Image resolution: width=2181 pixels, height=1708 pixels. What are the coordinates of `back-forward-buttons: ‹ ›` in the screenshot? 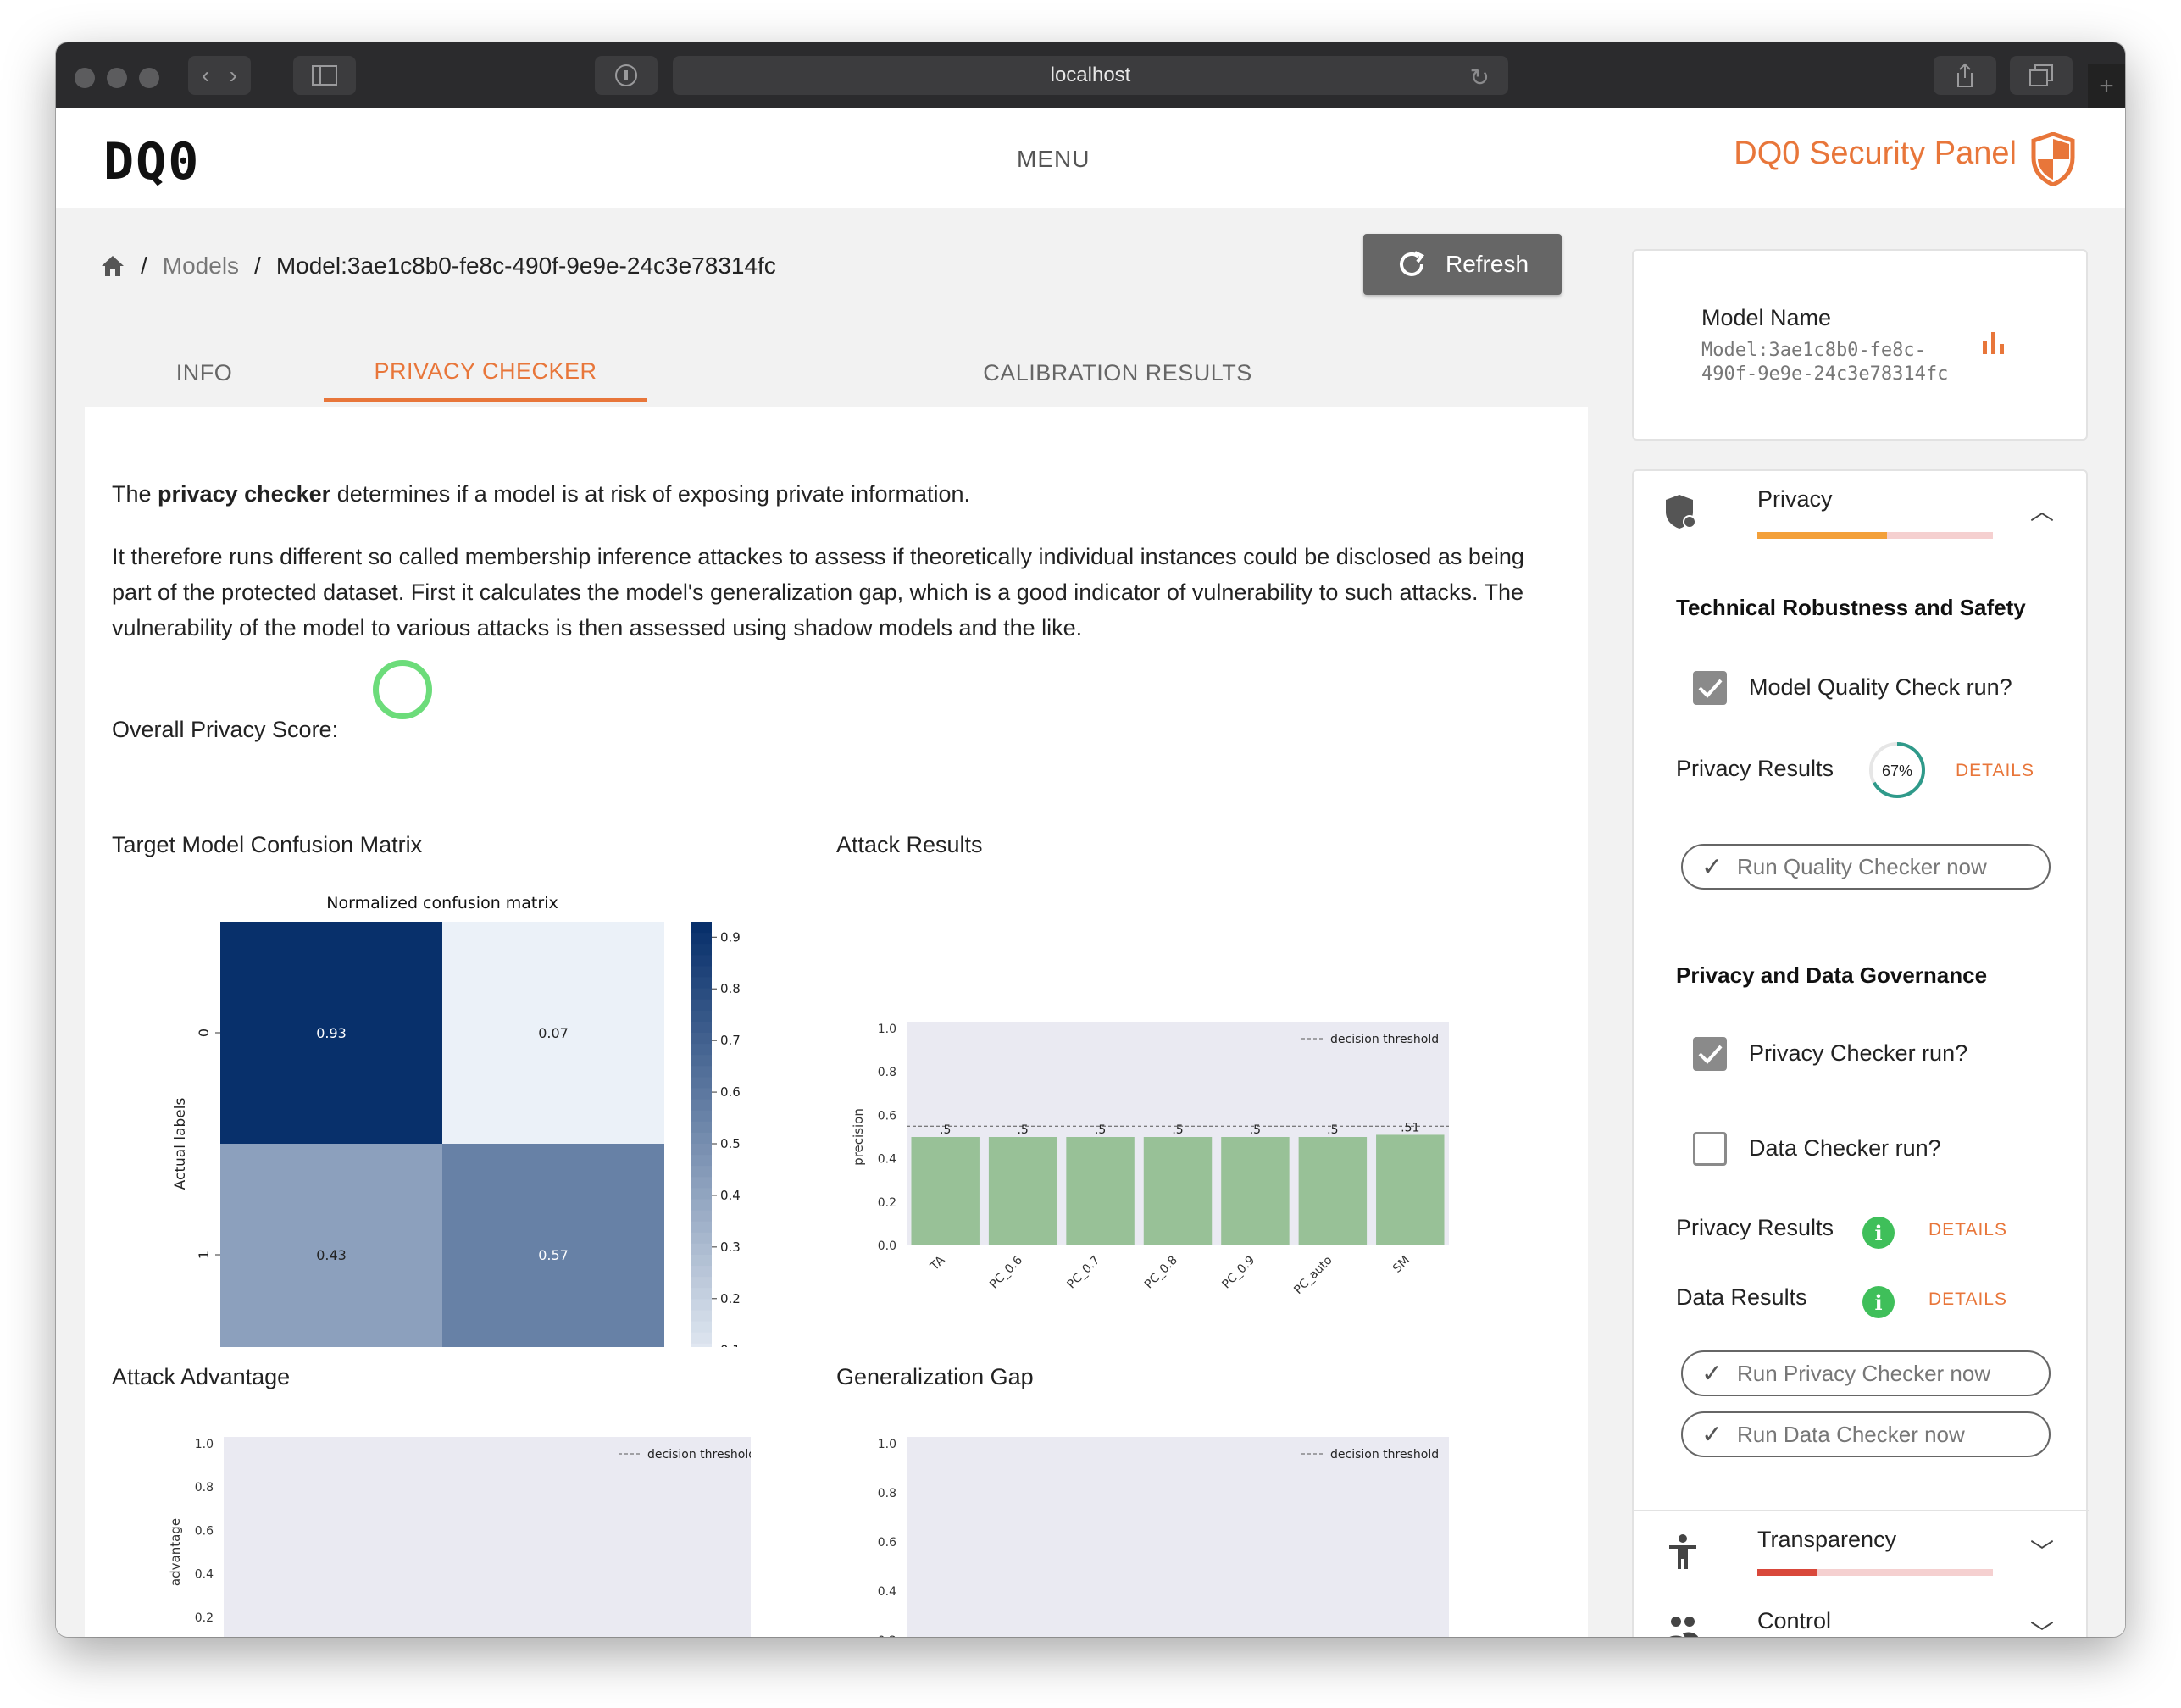 It's located at (219, 75).